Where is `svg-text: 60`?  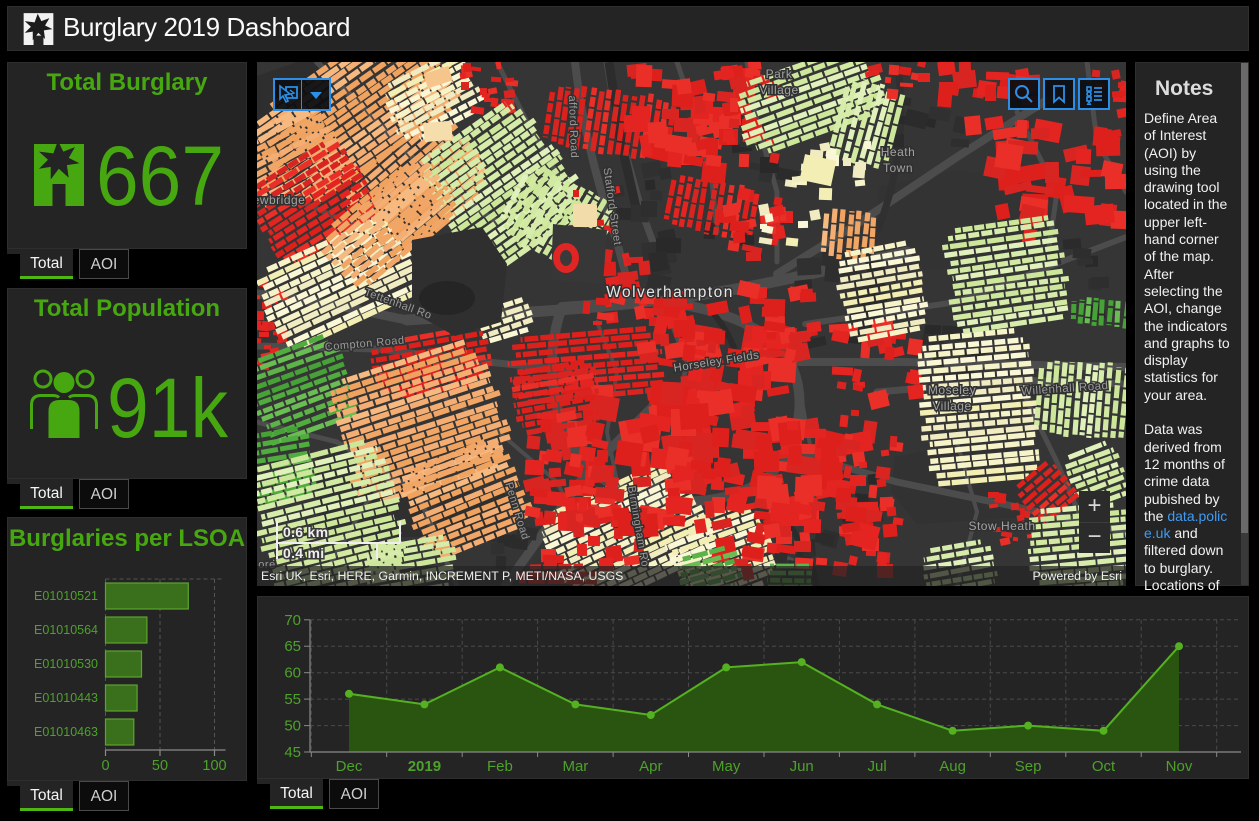 svg-text: 60 is located at coordinates (292, 673).